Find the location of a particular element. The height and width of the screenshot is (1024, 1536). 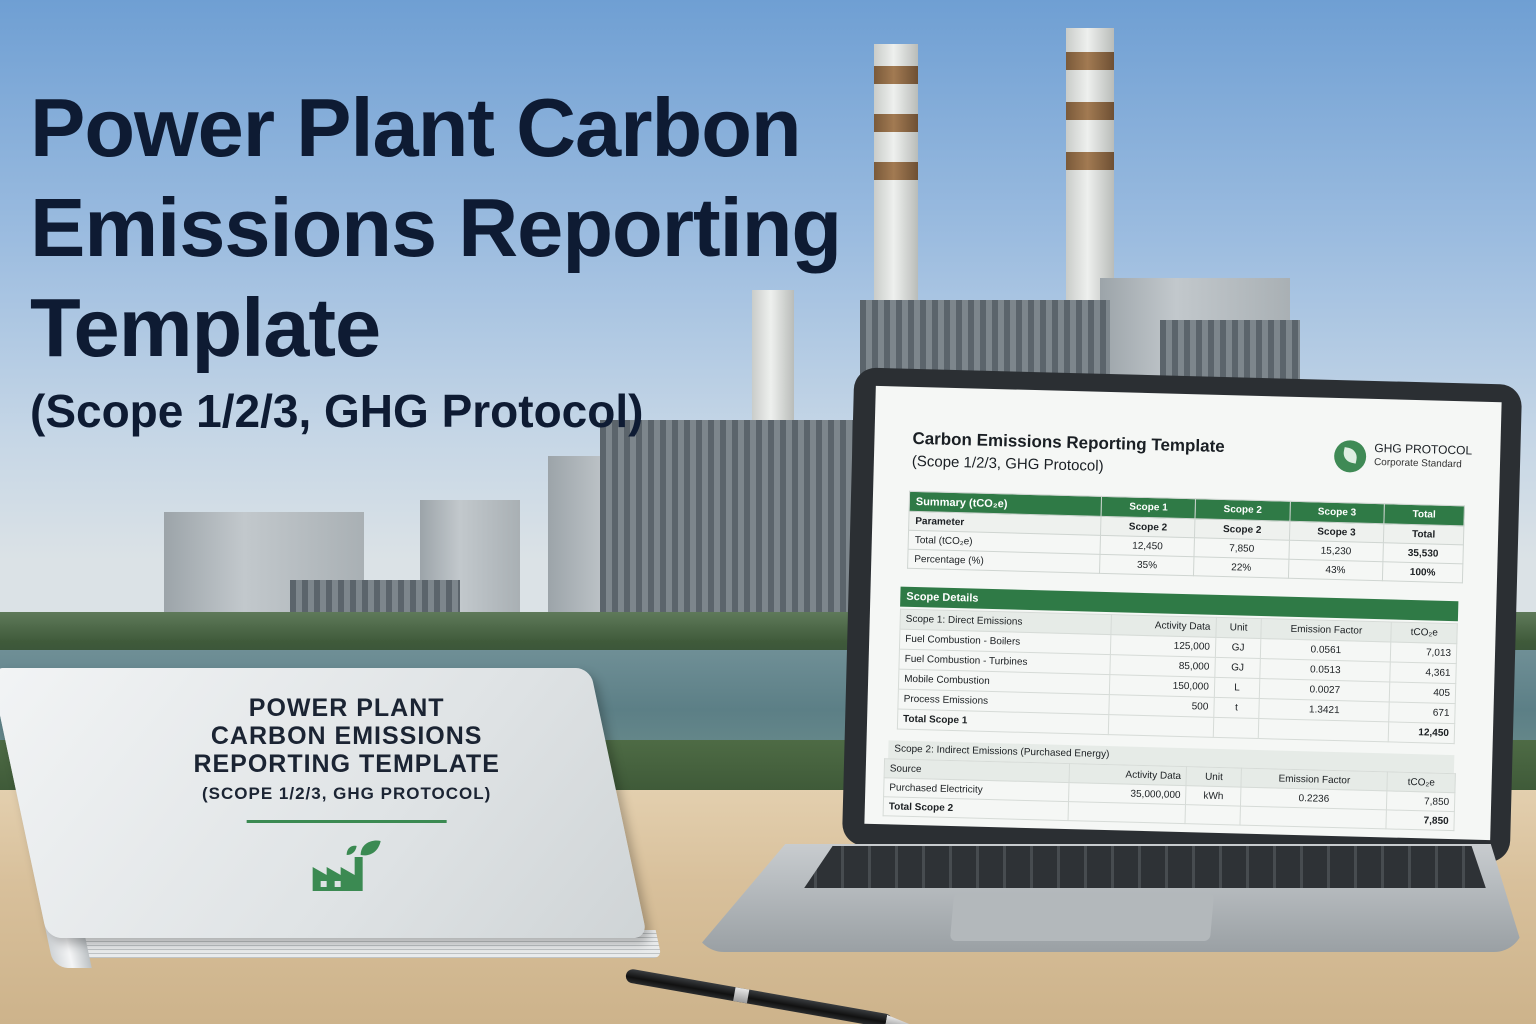

table-header-cell: Scope 1 is located at coordinates (1148, 507).